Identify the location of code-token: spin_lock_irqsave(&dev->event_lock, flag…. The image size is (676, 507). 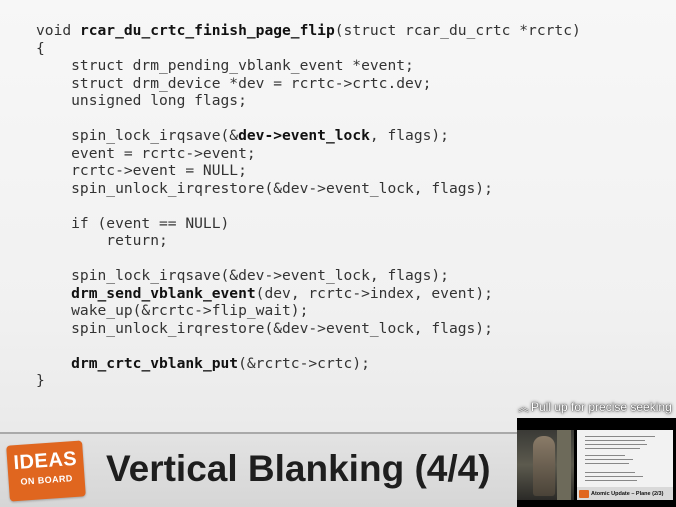
(242, 275).